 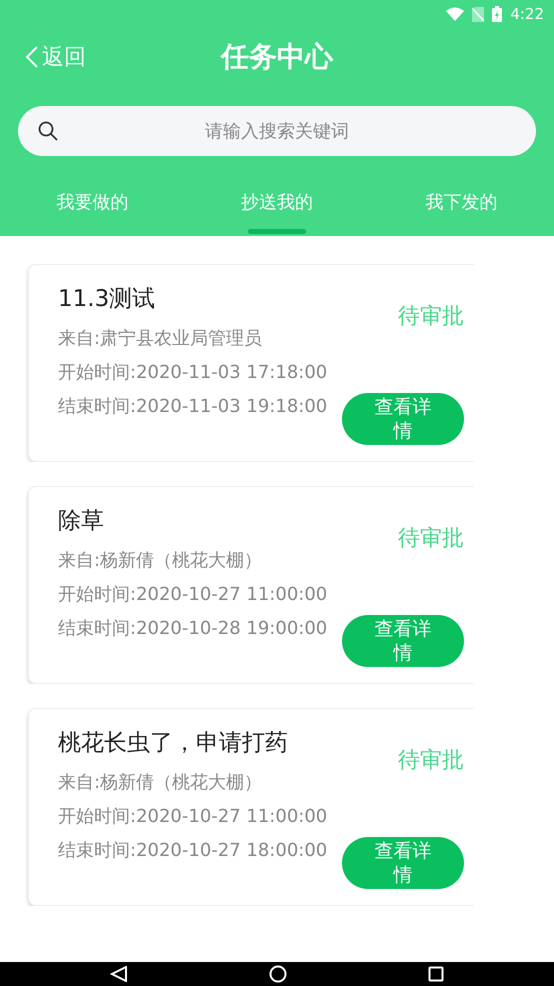 What do you see at coordinates (119, 974) in the screenshot?
I see `back-icon` at bounding box center [119, 974].